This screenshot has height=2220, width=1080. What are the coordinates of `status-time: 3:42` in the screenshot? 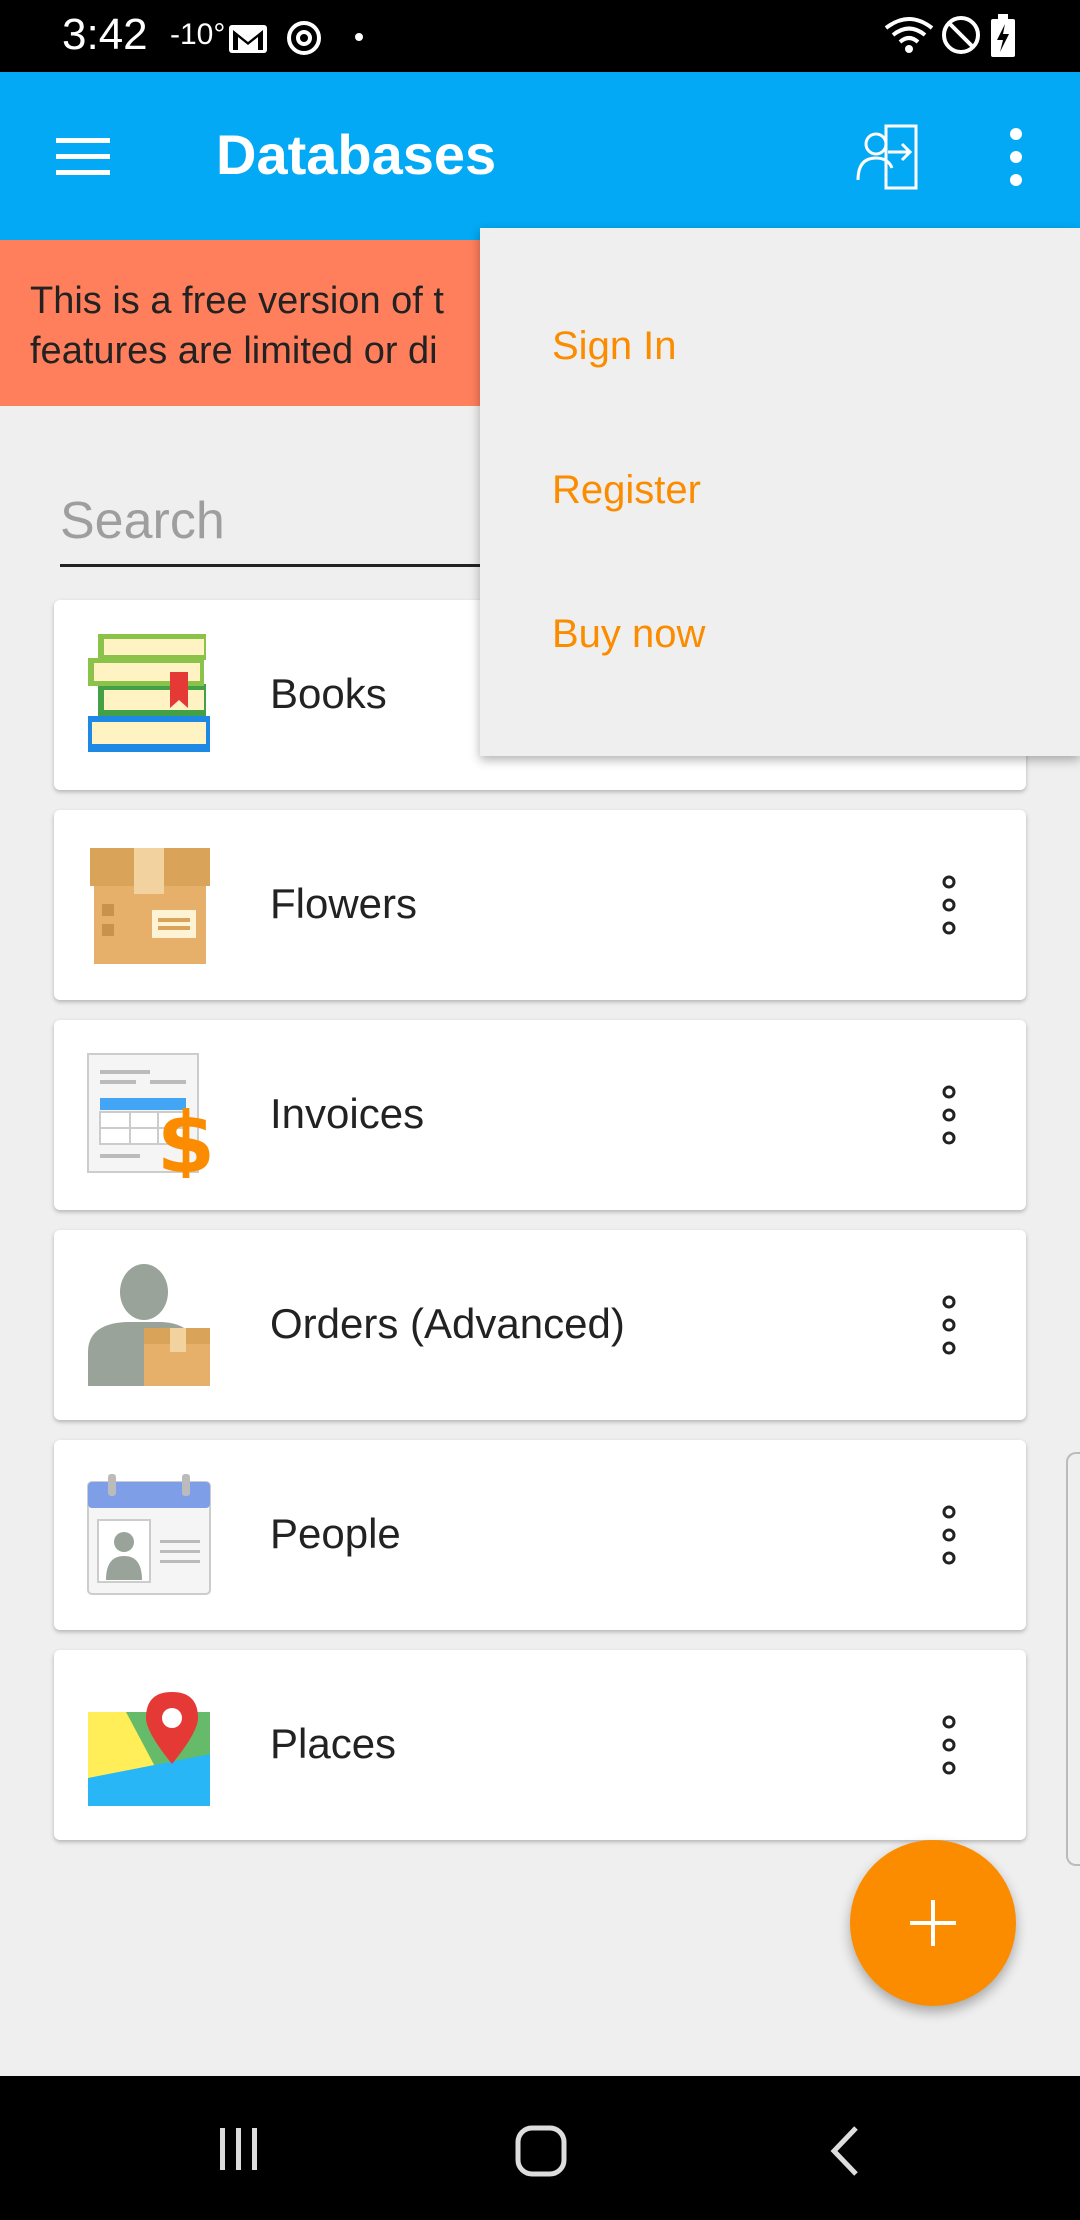 It's located at (105, 34).